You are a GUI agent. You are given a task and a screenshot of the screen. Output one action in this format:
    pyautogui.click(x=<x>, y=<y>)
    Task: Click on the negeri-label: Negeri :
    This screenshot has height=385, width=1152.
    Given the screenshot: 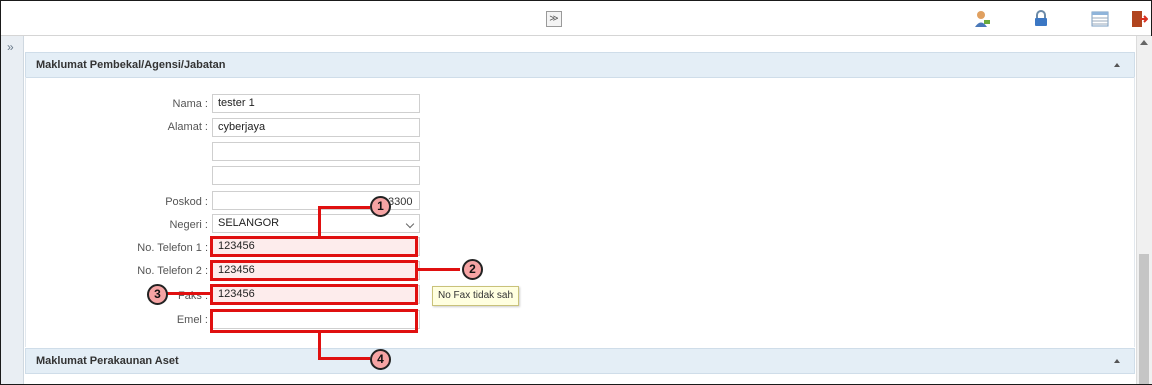 What is the action you would take?
    pyautogui.click(x=188, y=225)
    